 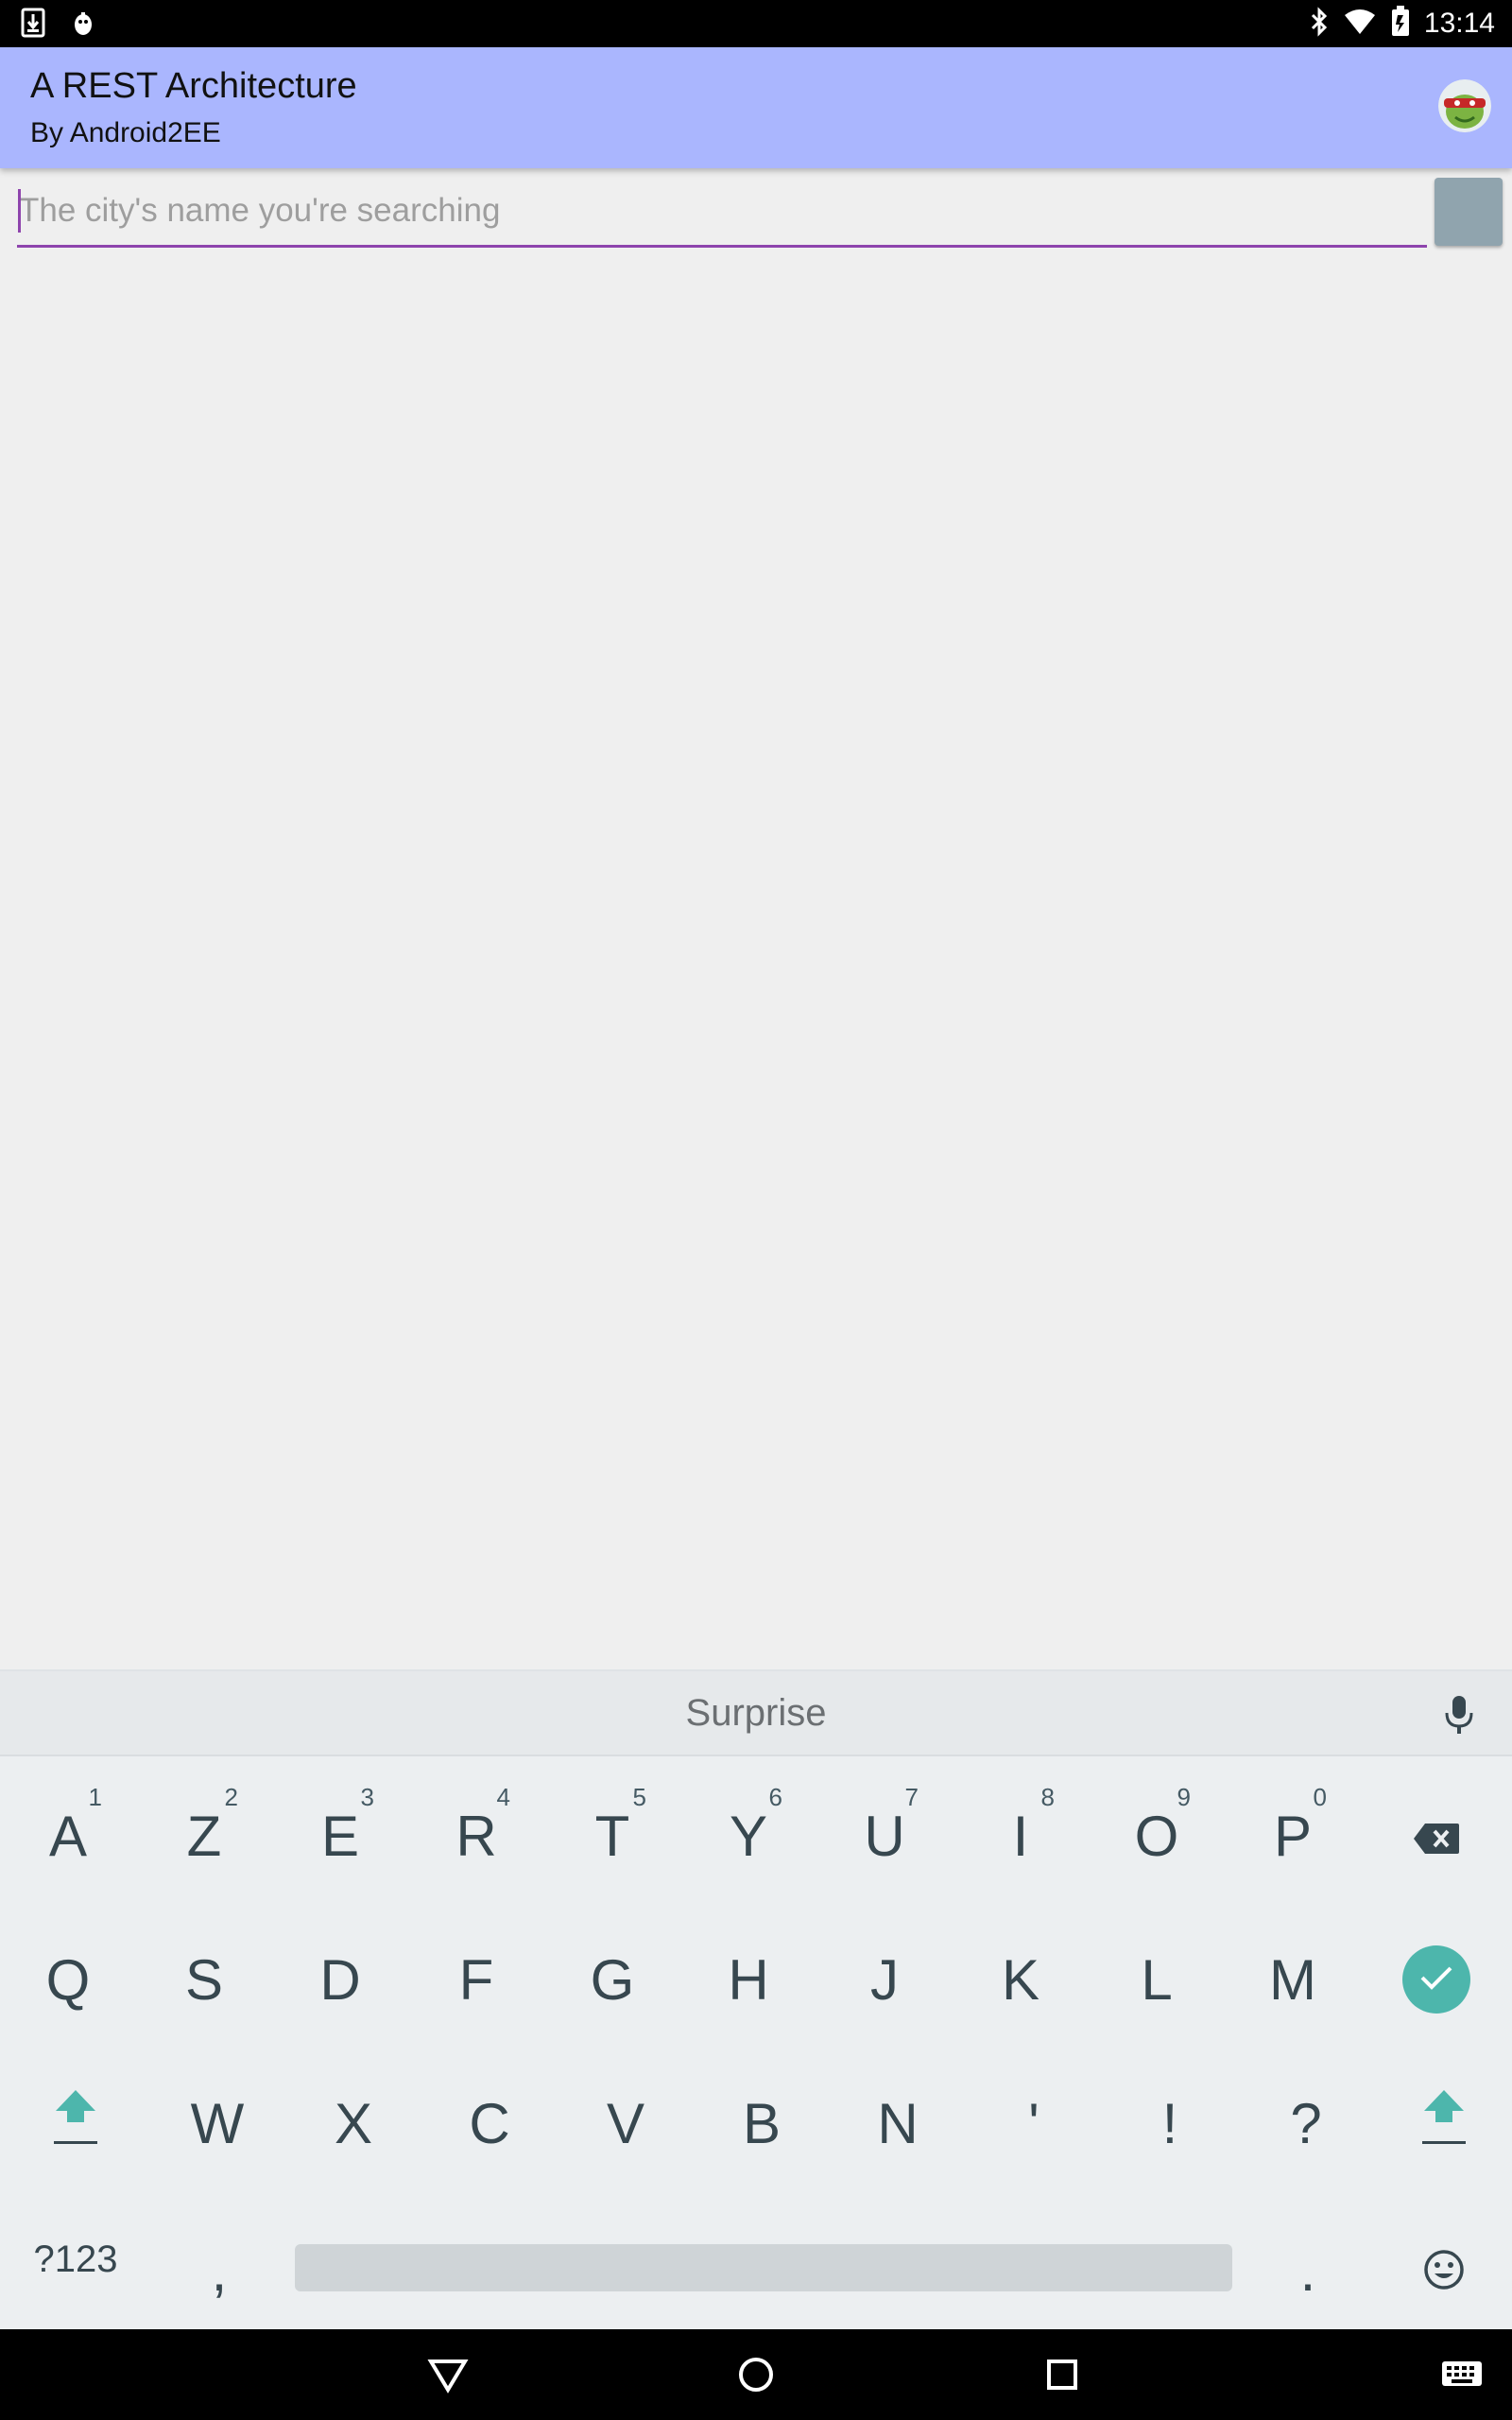 I want to click on key-p: P0, so click(x=1292, y=1836).